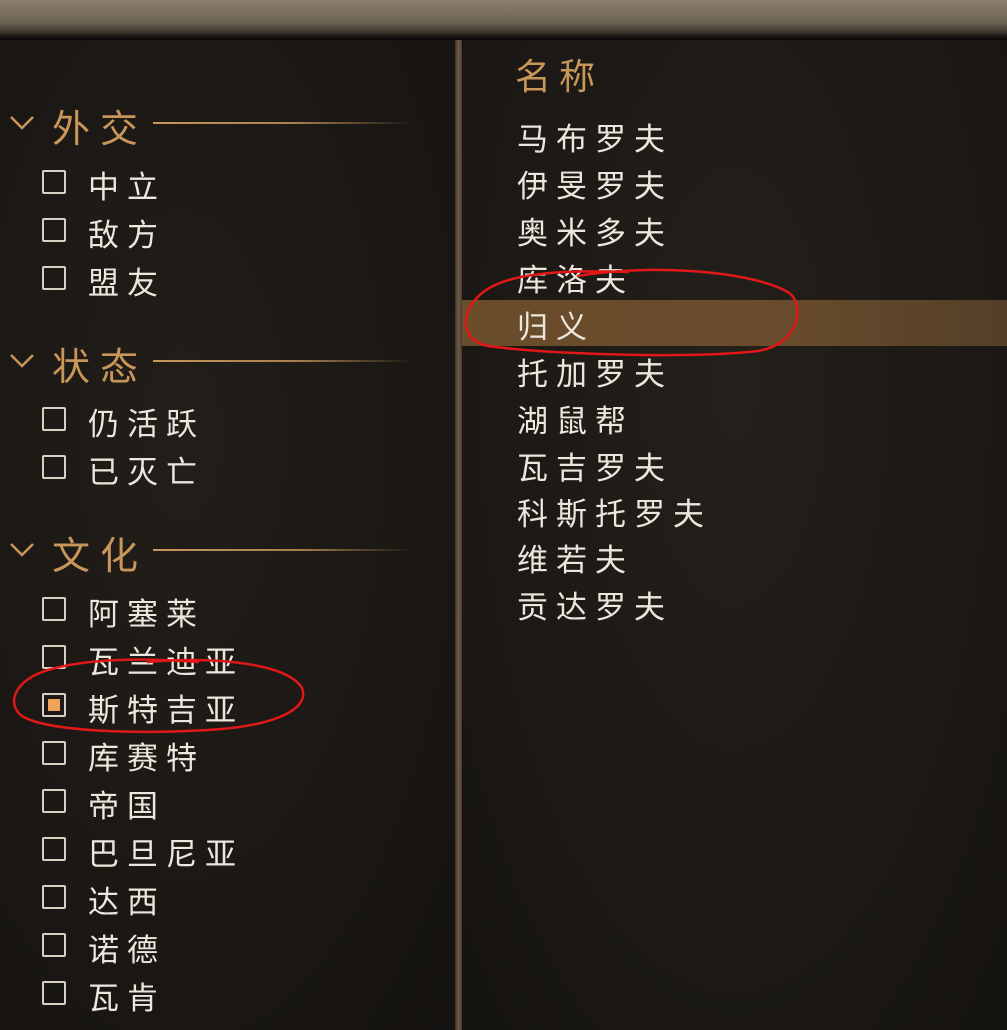 The height and width of the screenshot is (1030, 1007). I want to click on filter-item-khuzait: 库赛特, so click(207, 756).